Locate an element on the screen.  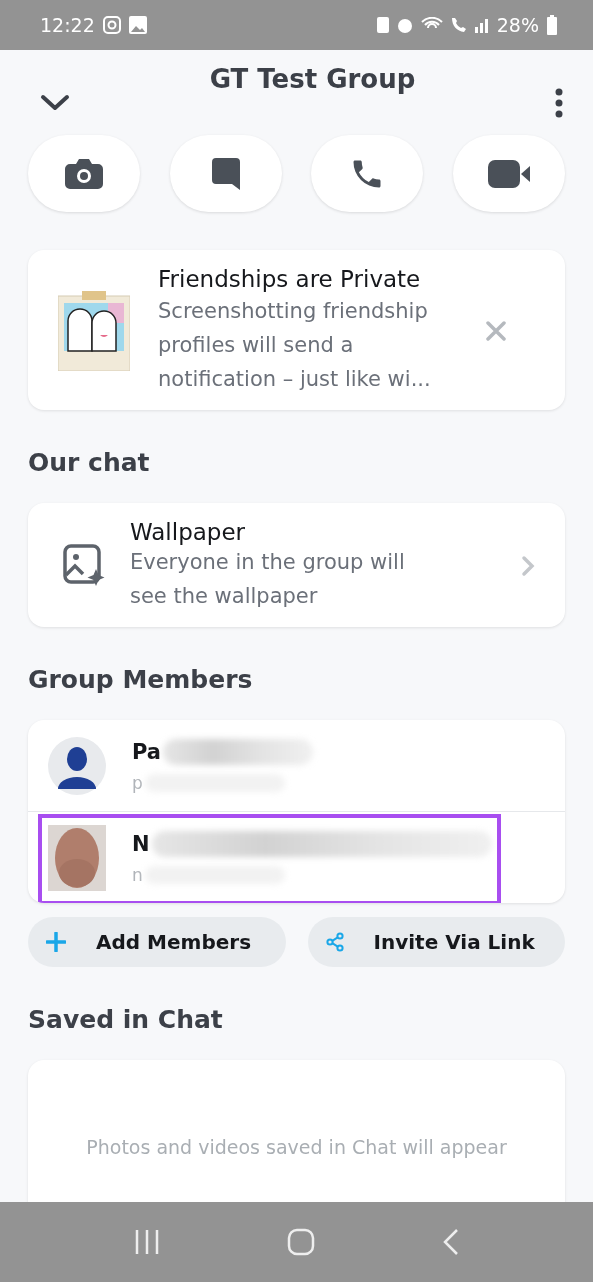
video-button is located at coordinates (508, 173).